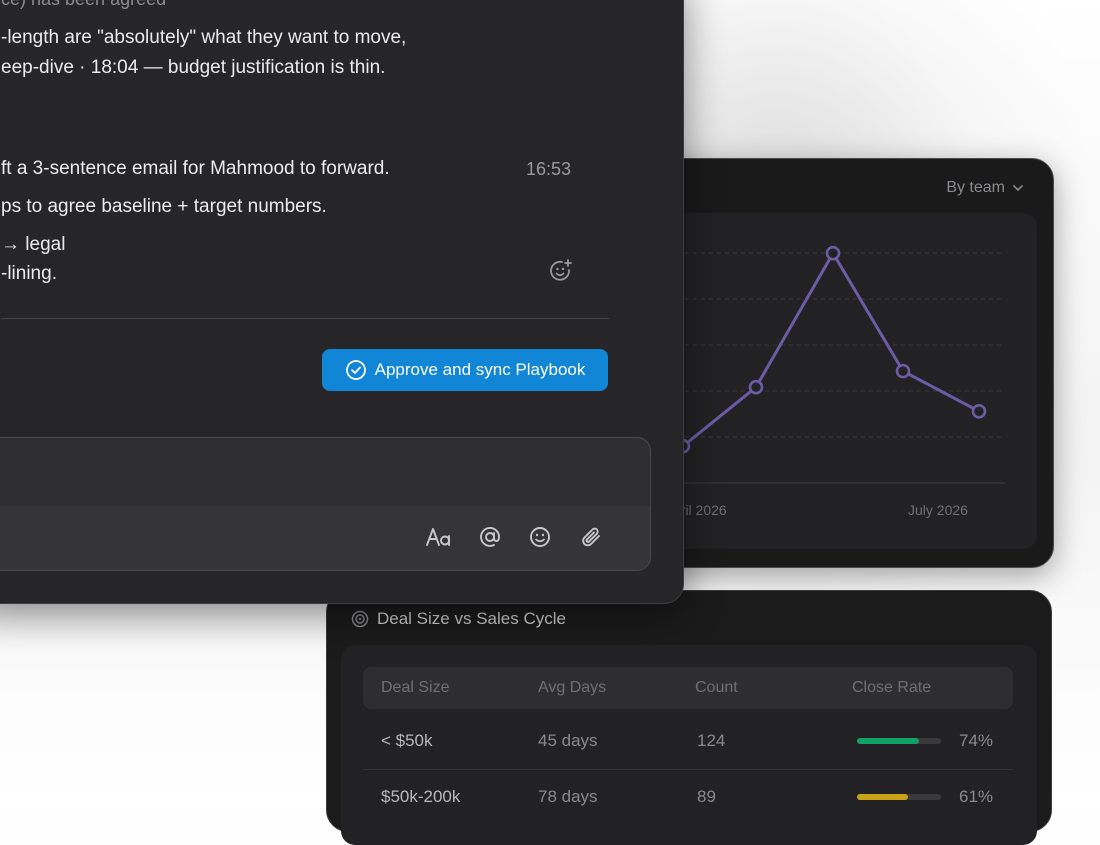 The image size is (1100, 845). I want to click on column-header-count: Count, so click(716, 688).